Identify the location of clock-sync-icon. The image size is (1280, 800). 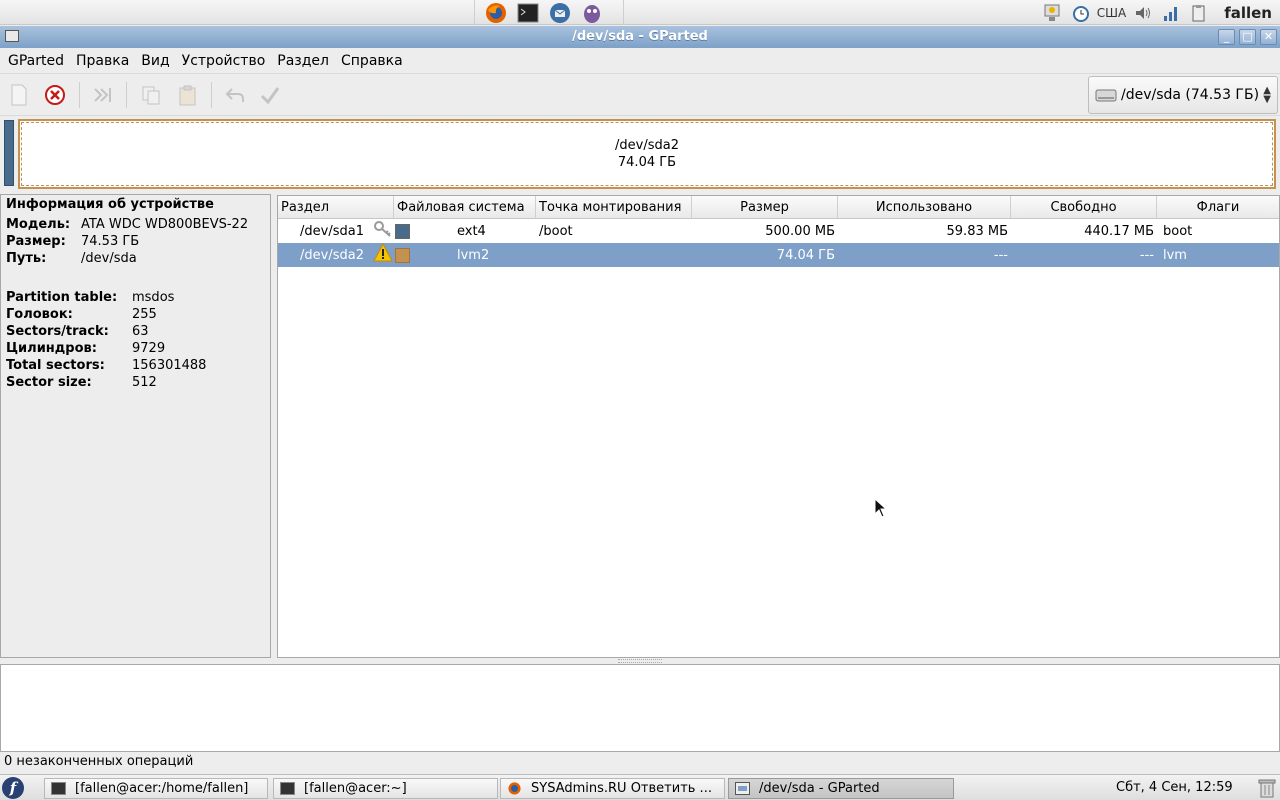
(1080, 13).